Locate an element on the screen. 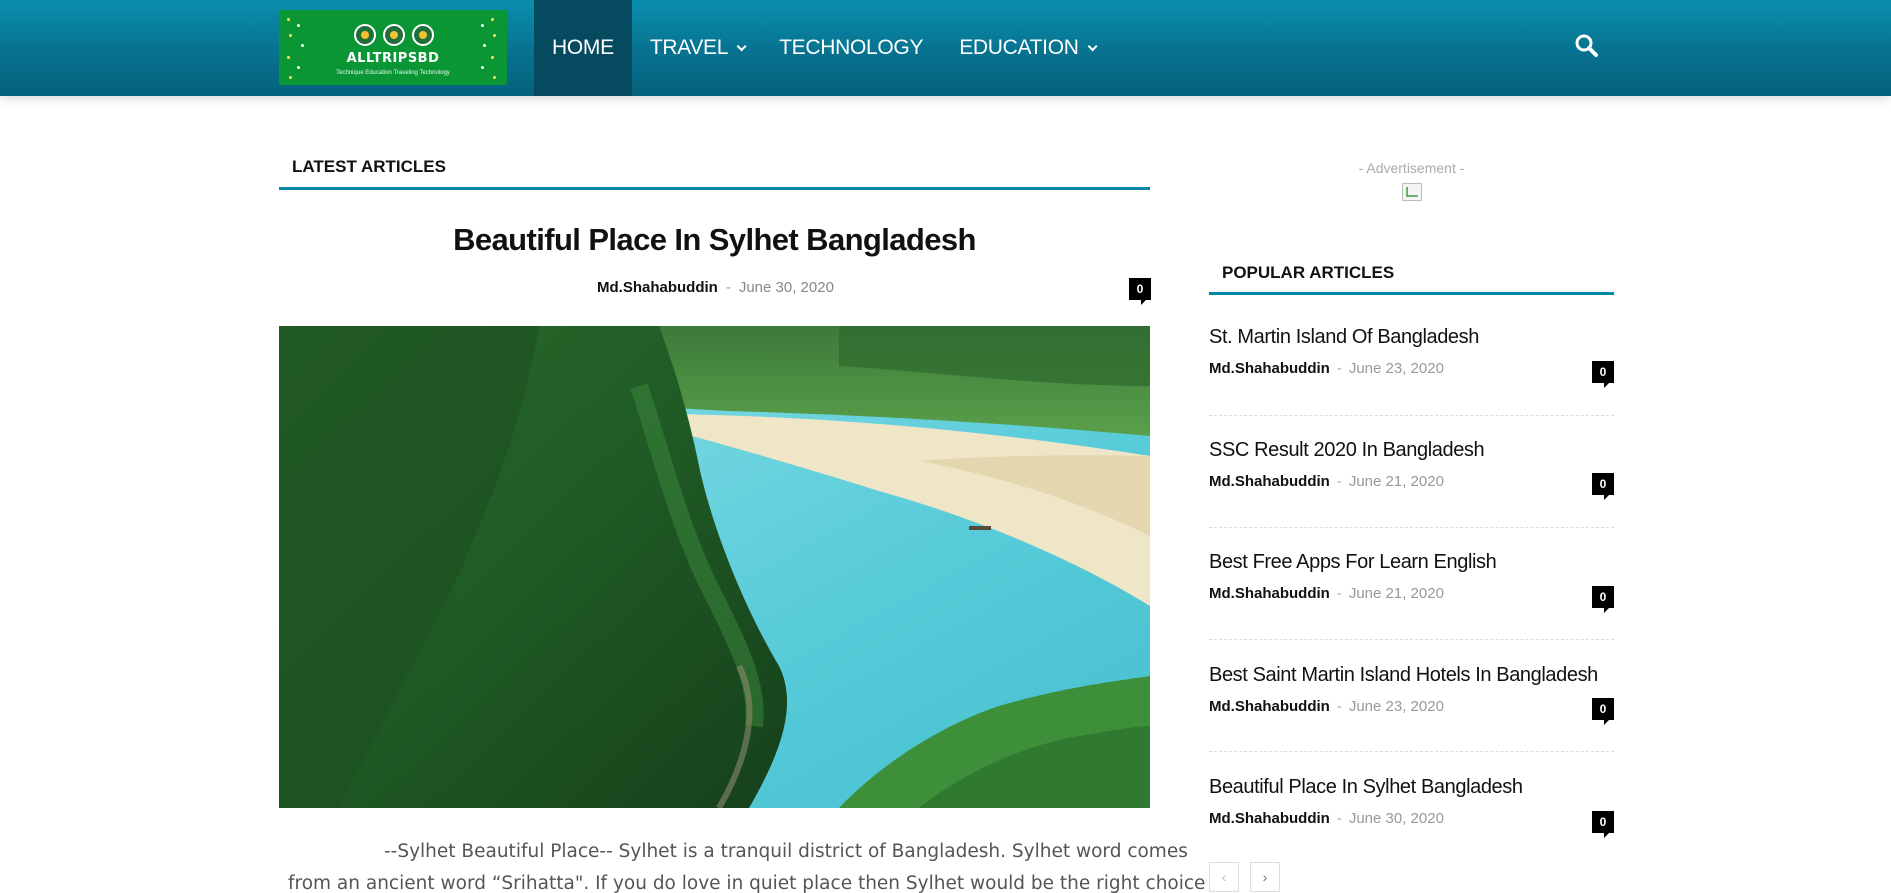 The image size is (1891, 893). nav-item-label: TECHNOLOGY is located at coordinates (851, 47).